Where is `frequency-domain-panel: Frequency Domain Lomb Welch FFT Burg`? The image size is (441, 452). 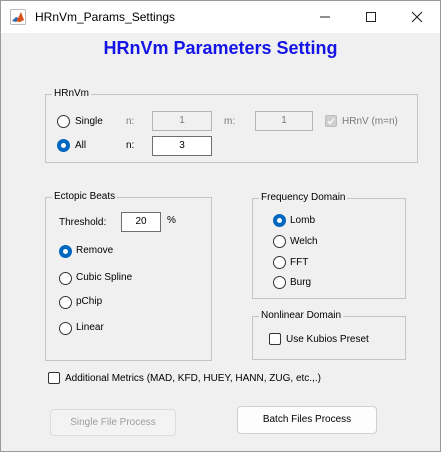 frequency-domain-panel: Frequency Domain Lomb Welch FFT Burg is located at coordinates (329, 245).